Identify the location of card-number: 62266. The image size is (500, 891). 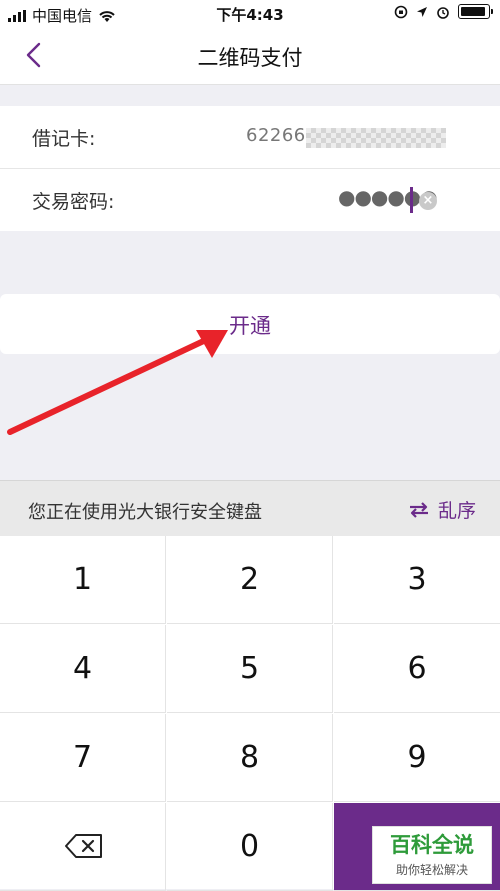
(276, 135).